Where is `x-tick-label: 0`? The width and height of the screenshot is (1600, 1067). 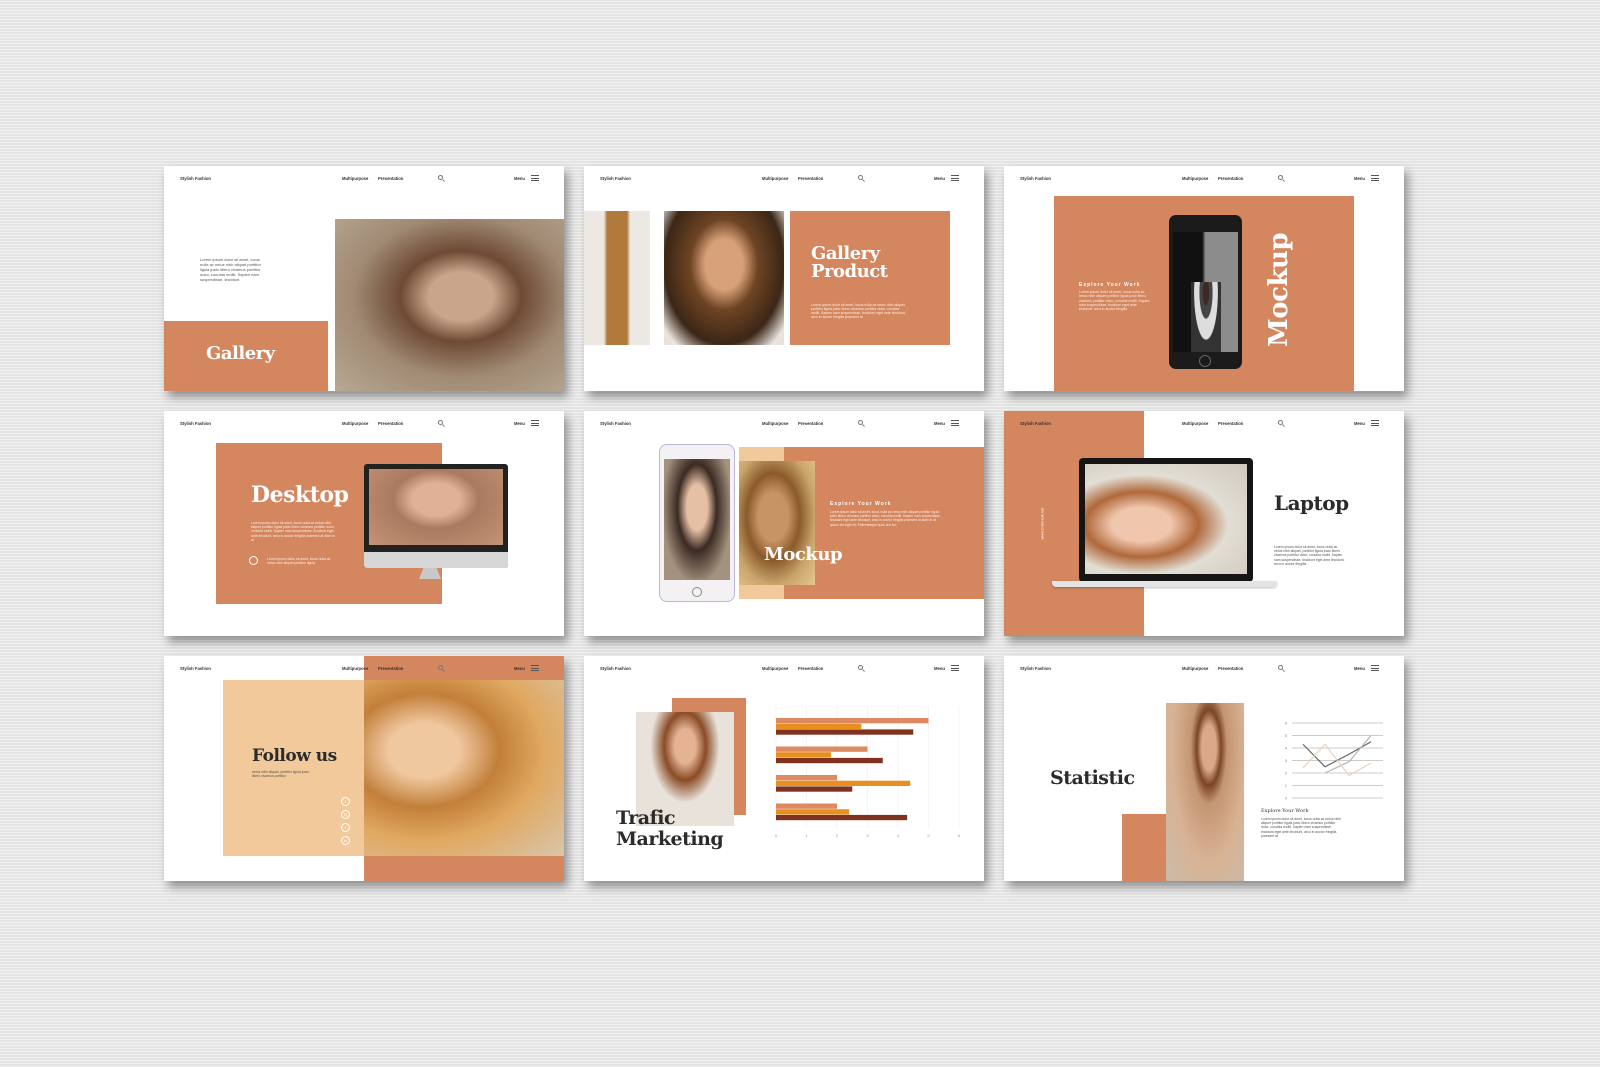
x-tick-label: 0 is located at coordinates (776, 835).